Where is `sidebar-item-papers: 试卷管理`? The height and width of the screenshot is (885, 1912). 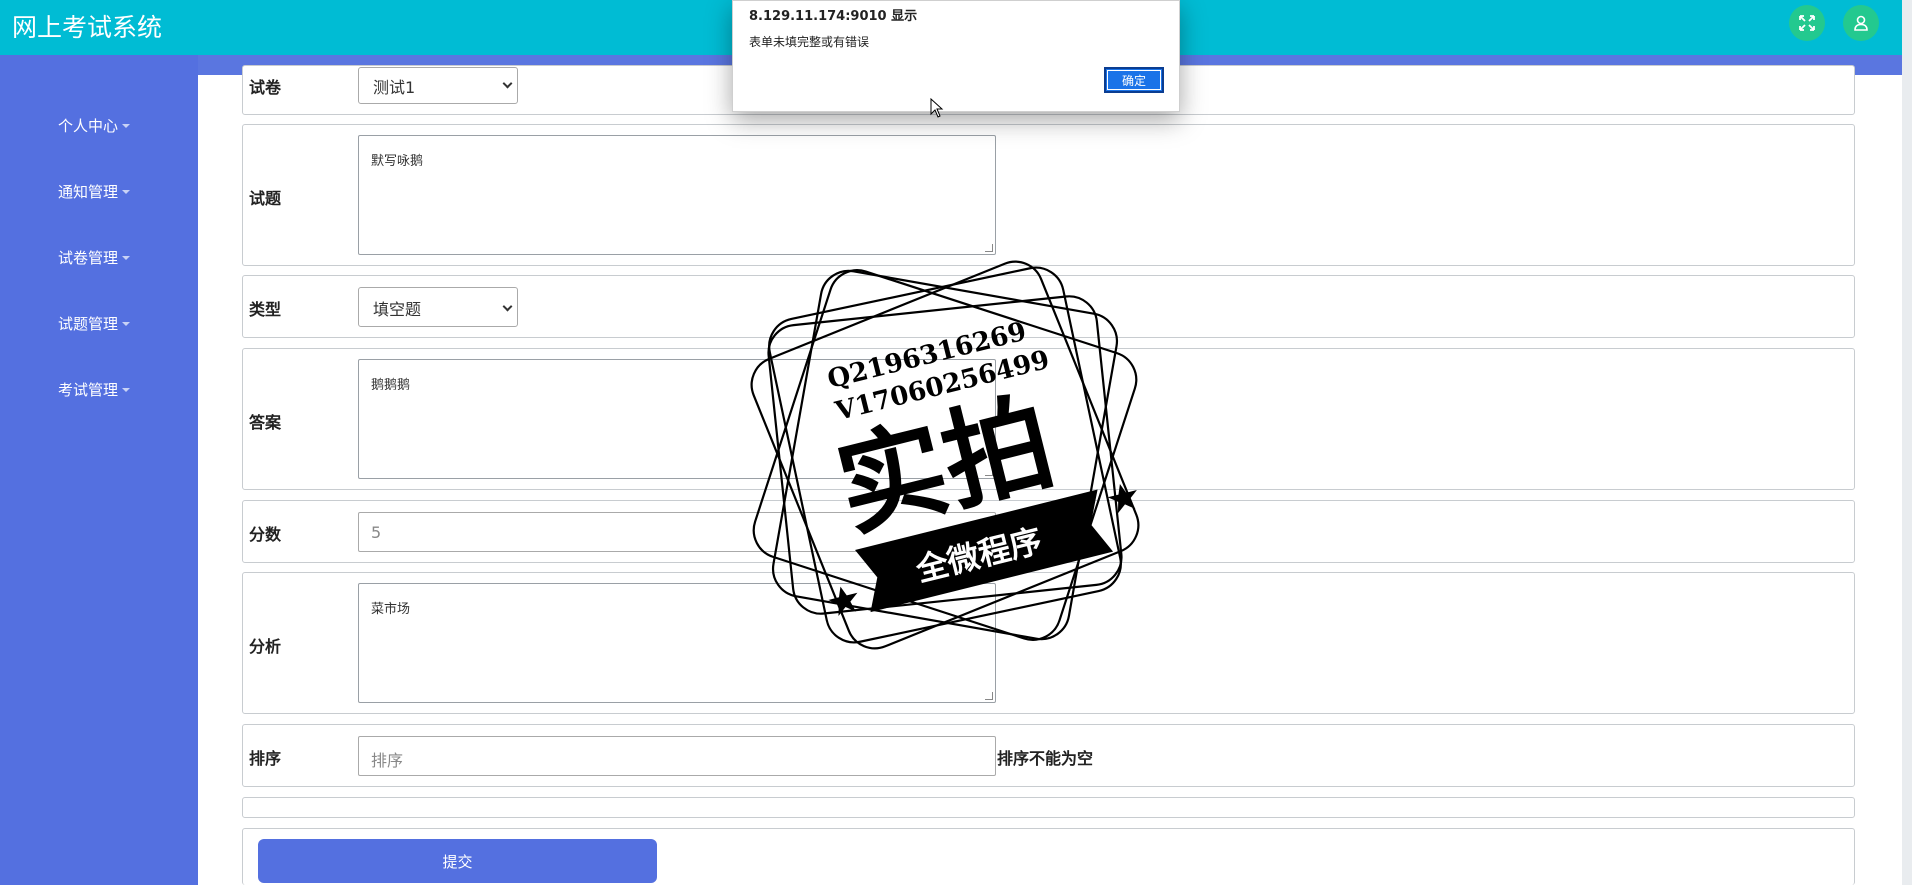
sidebar-item-papers: 试卷管理 is located at coordinates (94, 257).